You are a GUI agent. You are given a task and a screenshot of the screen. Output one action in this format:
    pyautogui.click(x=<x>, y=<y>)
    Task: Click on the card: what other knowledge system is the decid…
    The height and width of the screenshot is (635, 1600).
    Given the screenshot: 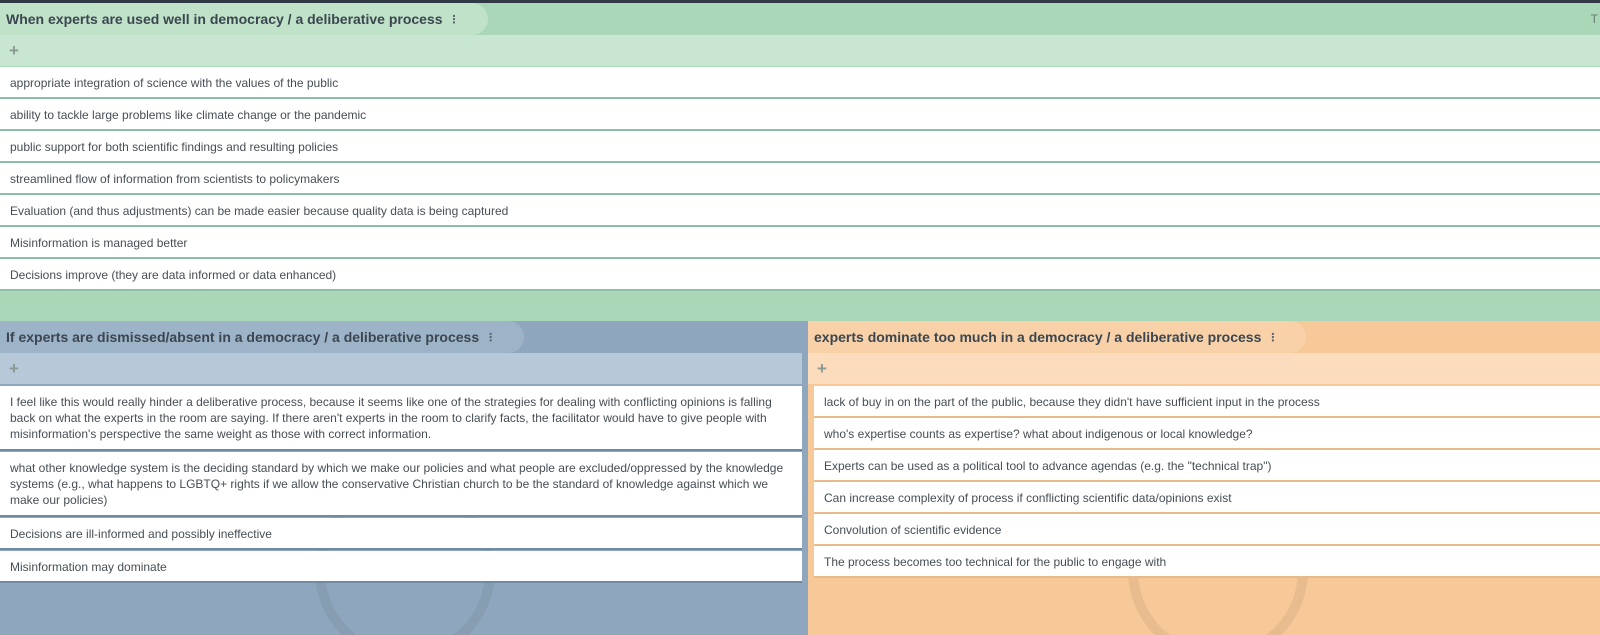 What is the action you would take?
    pyautogui.click(x=401, y=484)
    